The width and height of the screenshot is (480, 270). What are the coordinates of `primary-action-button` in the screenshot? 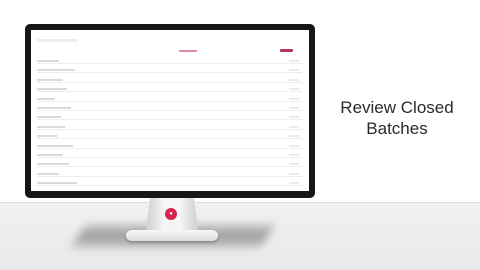 It's located at (286, 50).